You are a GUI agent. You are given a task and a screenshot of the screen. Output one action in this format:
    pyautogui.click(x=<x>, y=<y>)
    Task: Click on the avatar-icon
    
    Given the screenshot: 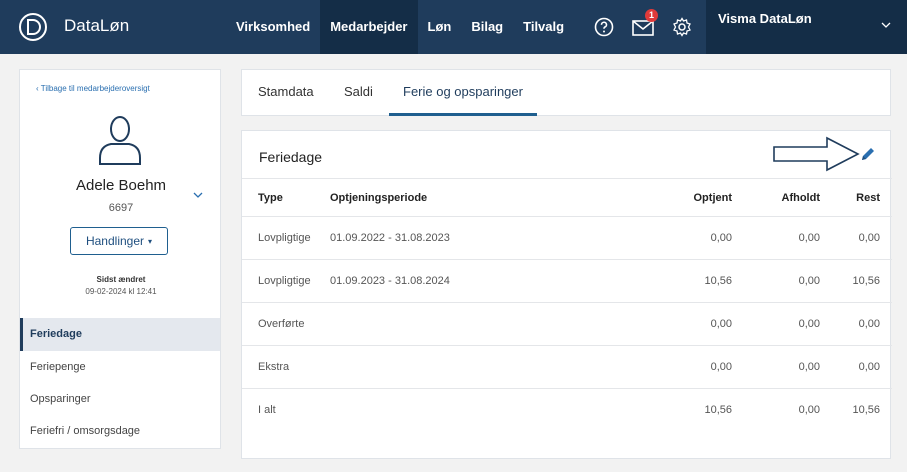 What is the action you would take?
    pyautogui.click(x=120, y=140)
    